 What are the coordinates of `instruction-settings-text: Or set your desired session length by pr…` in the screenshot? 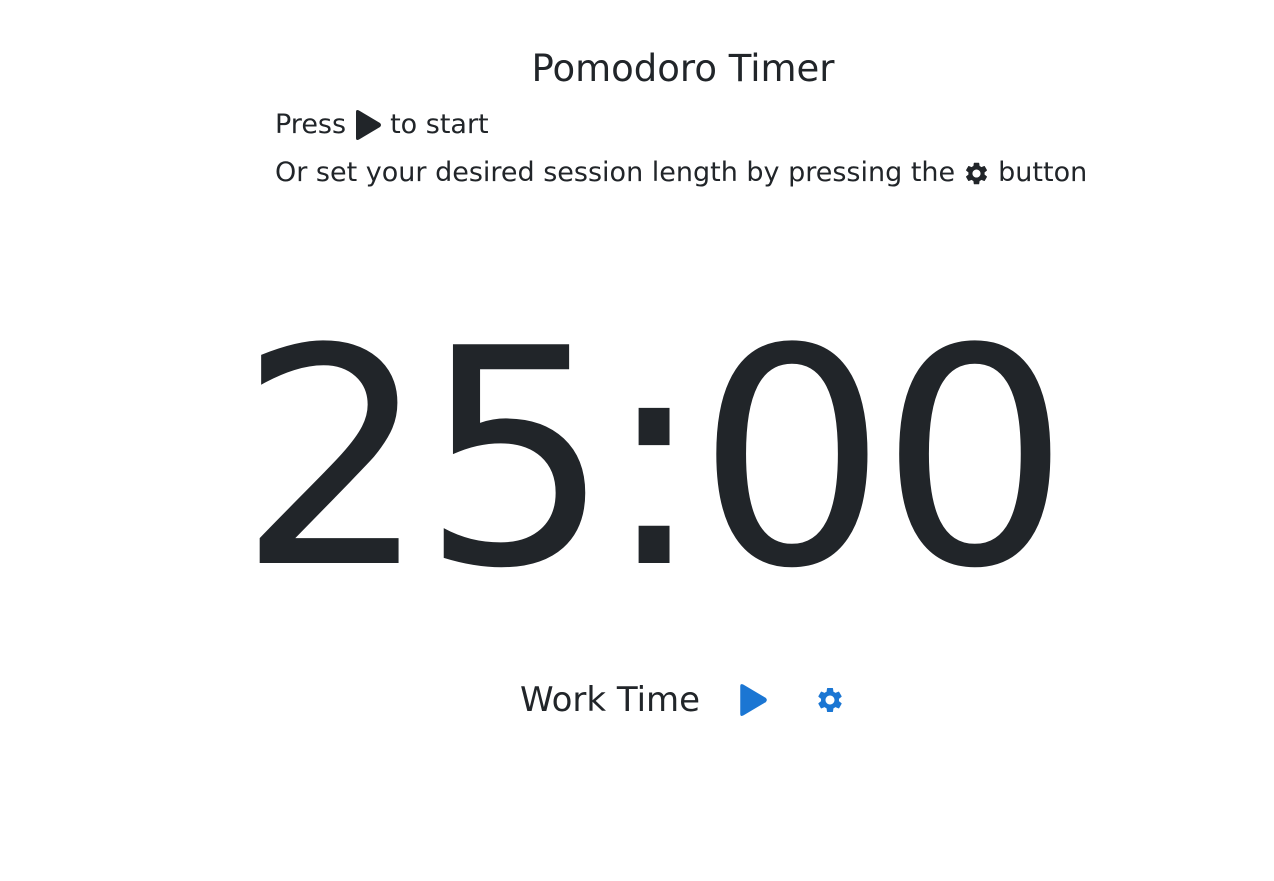 It's located at (615, 172).